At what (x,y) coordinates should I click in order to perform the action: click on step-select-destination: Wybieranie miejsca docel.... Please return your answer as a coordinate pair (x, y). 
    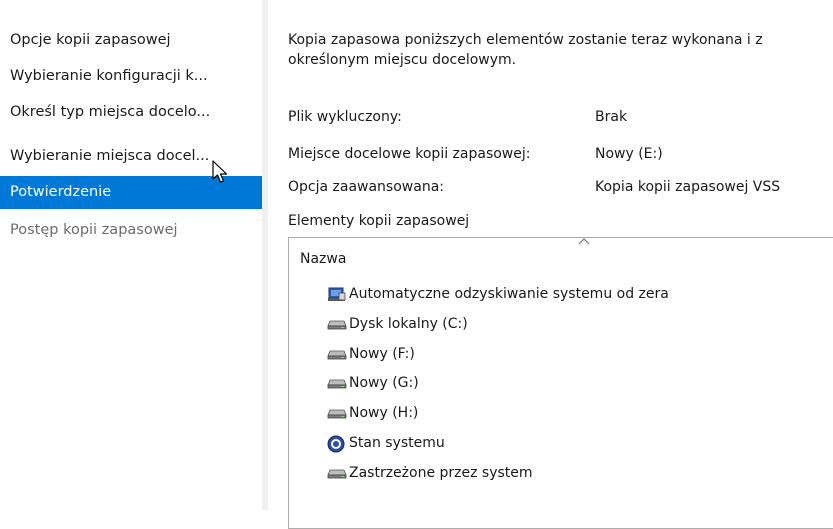
    Looking at the image, I should click on (131, 156).